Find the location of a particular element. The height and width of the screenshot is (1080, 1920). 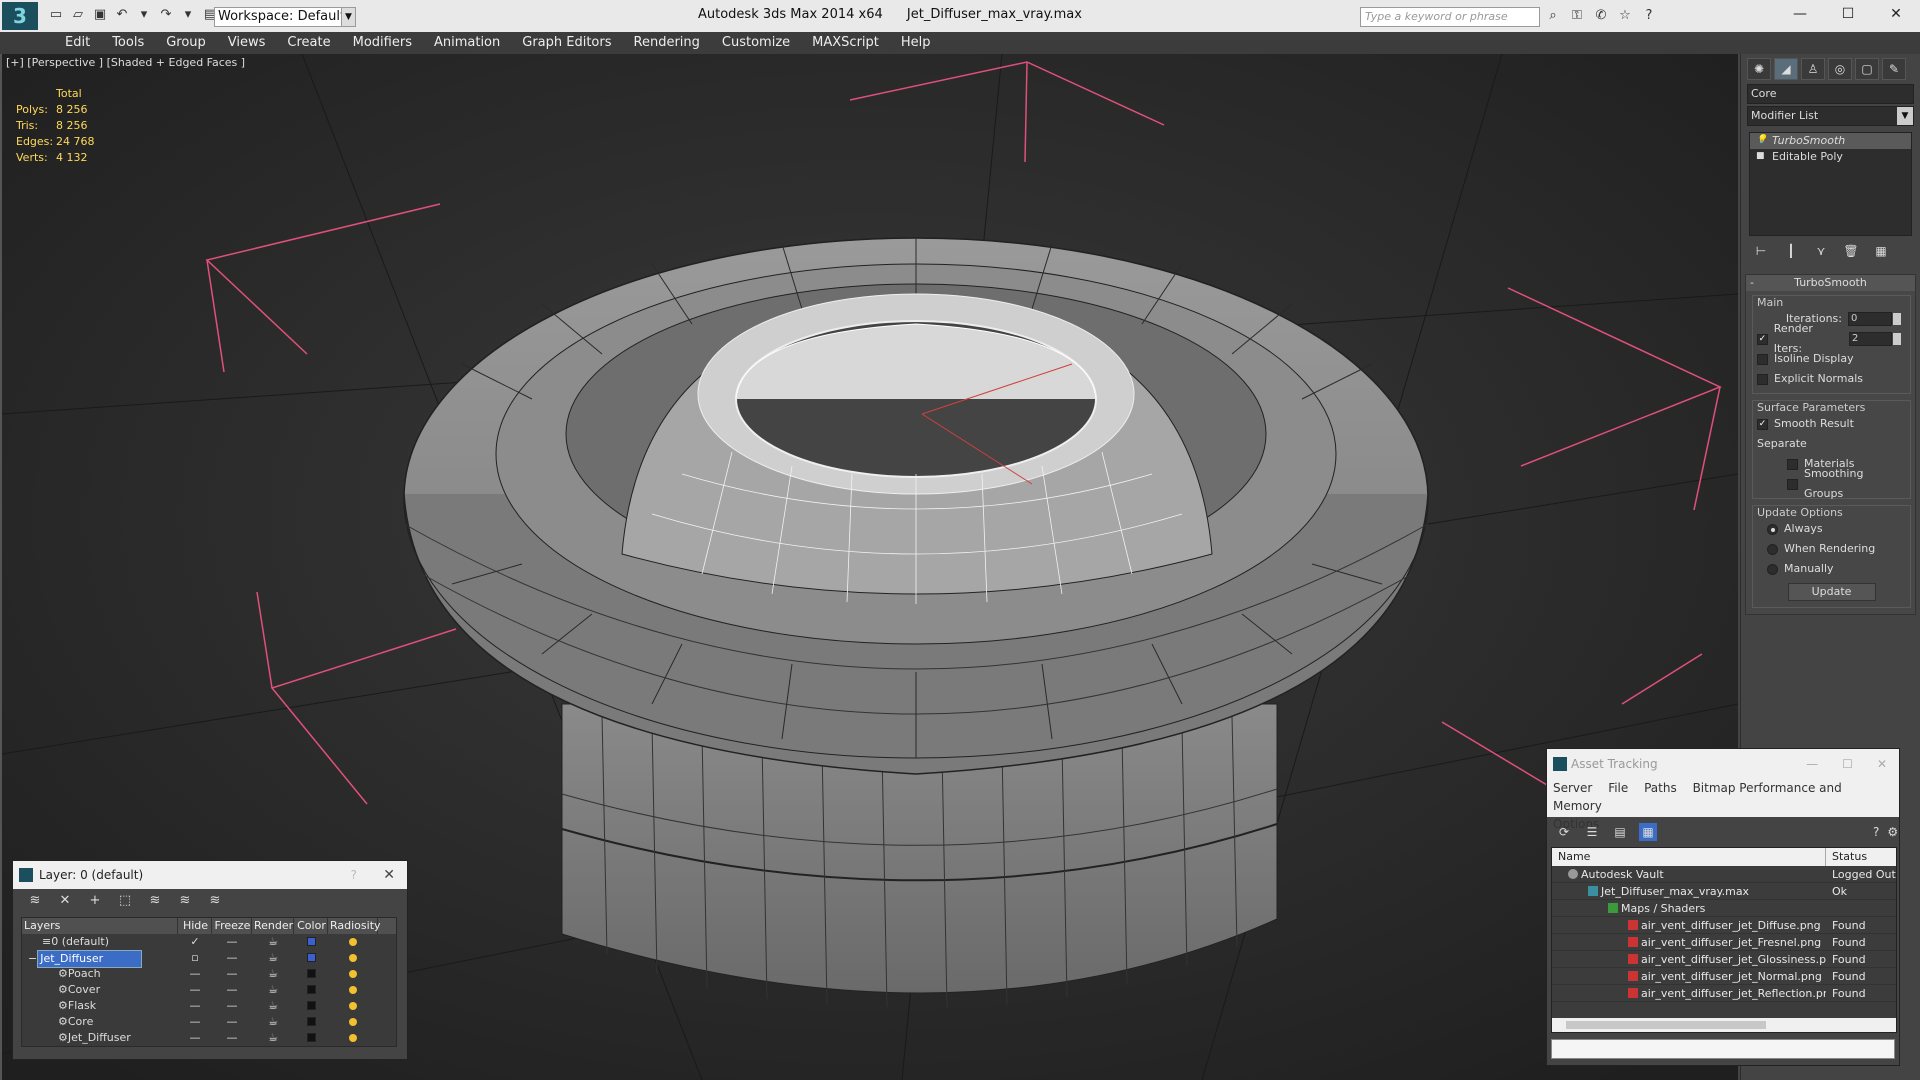

column-header: Radiosity is located at coordinates (354, 926).